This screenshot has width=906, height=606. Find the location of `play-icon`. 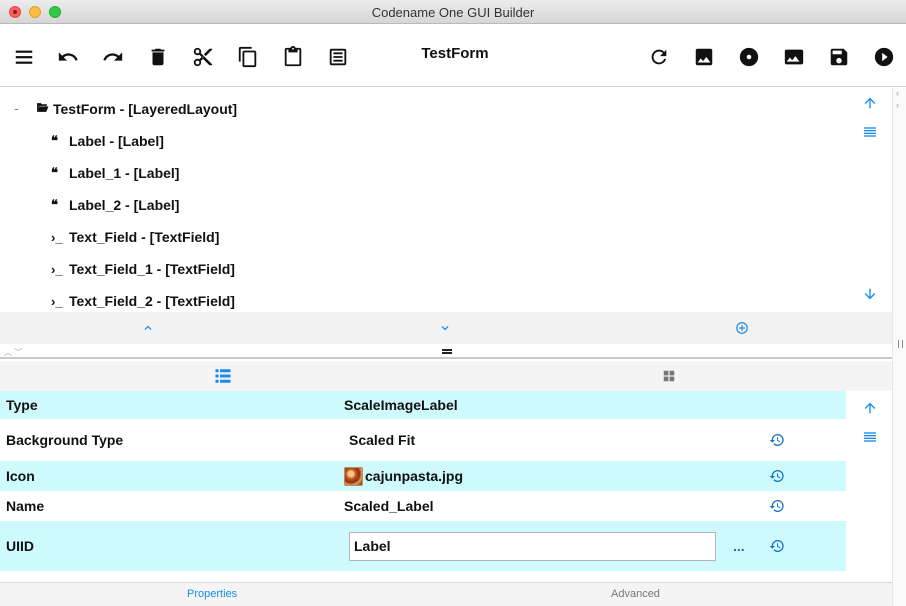

play-icon is located at coordinates (884, 57).